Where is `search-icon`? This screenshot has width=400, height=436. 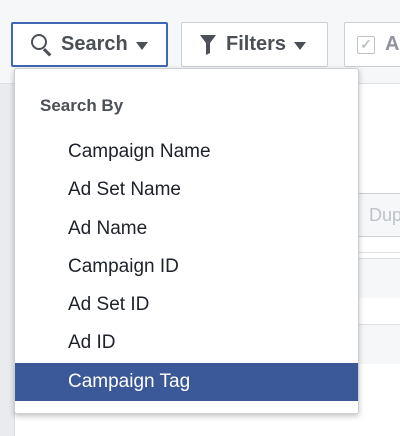
search-icon is located at coordinates (42, 44).